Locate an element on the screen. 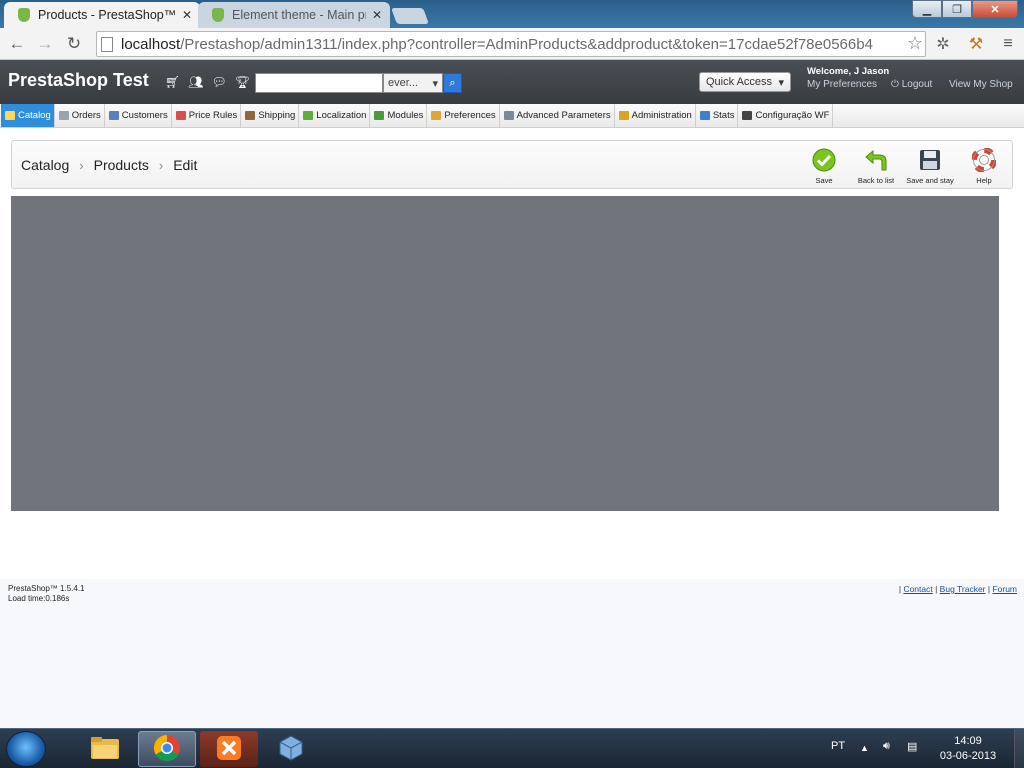  contact-link: Contact is located at coordinates (917, 589).